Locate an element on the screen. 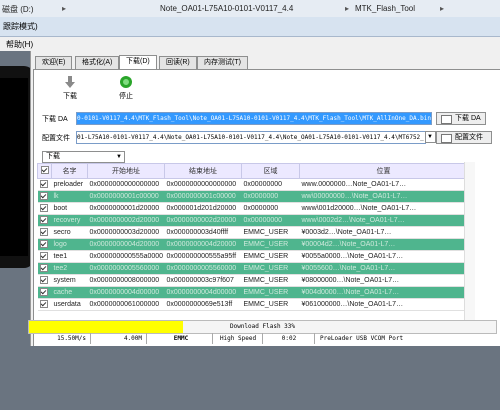 The height and width of the screenshot is (410, 500). status-storage: EMMC is located at coordinates (181, 338).